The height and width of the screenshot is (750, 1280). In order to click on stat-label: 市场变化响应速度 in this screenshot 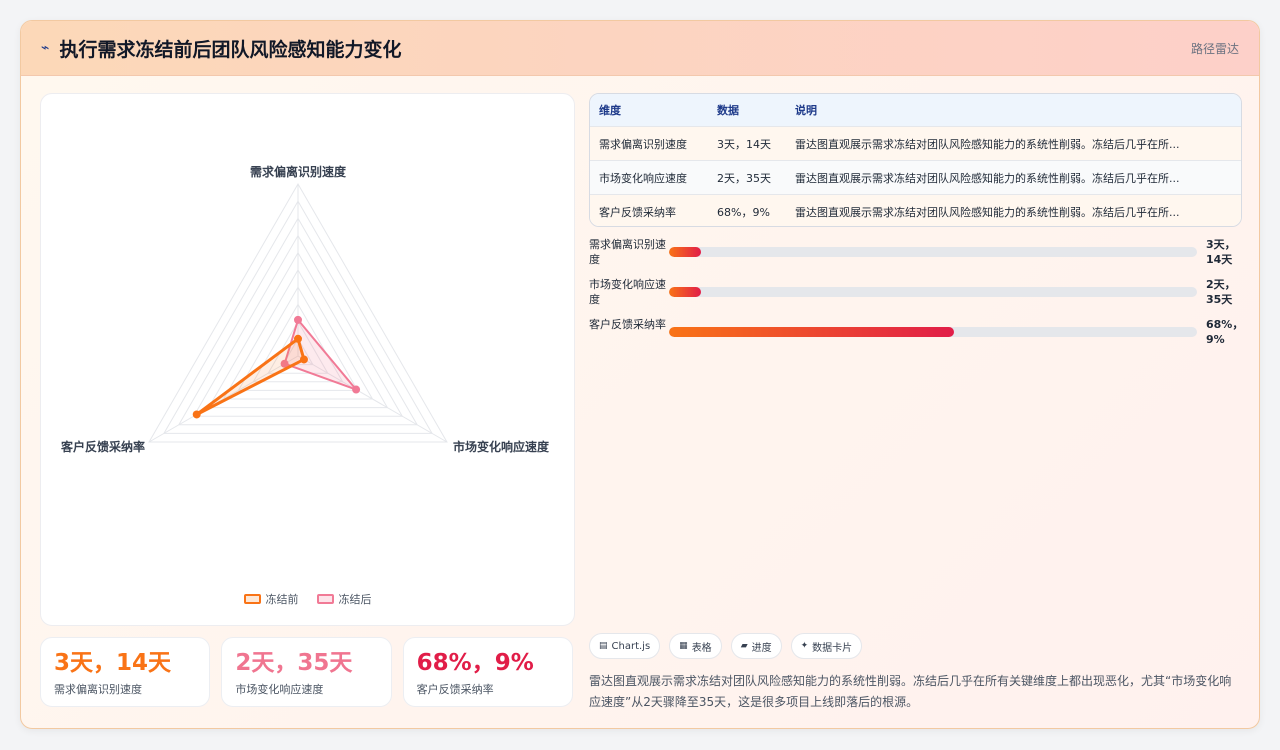, I will do `click(279, 689)`.